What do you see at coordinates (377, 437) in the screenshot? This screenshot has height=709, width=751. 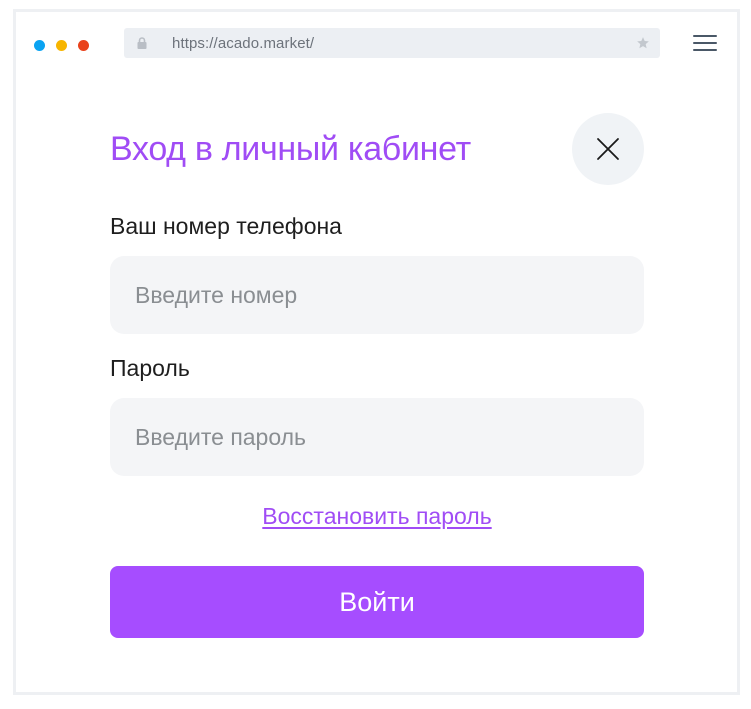 I see `password-input` at bounding box center [377, 437].